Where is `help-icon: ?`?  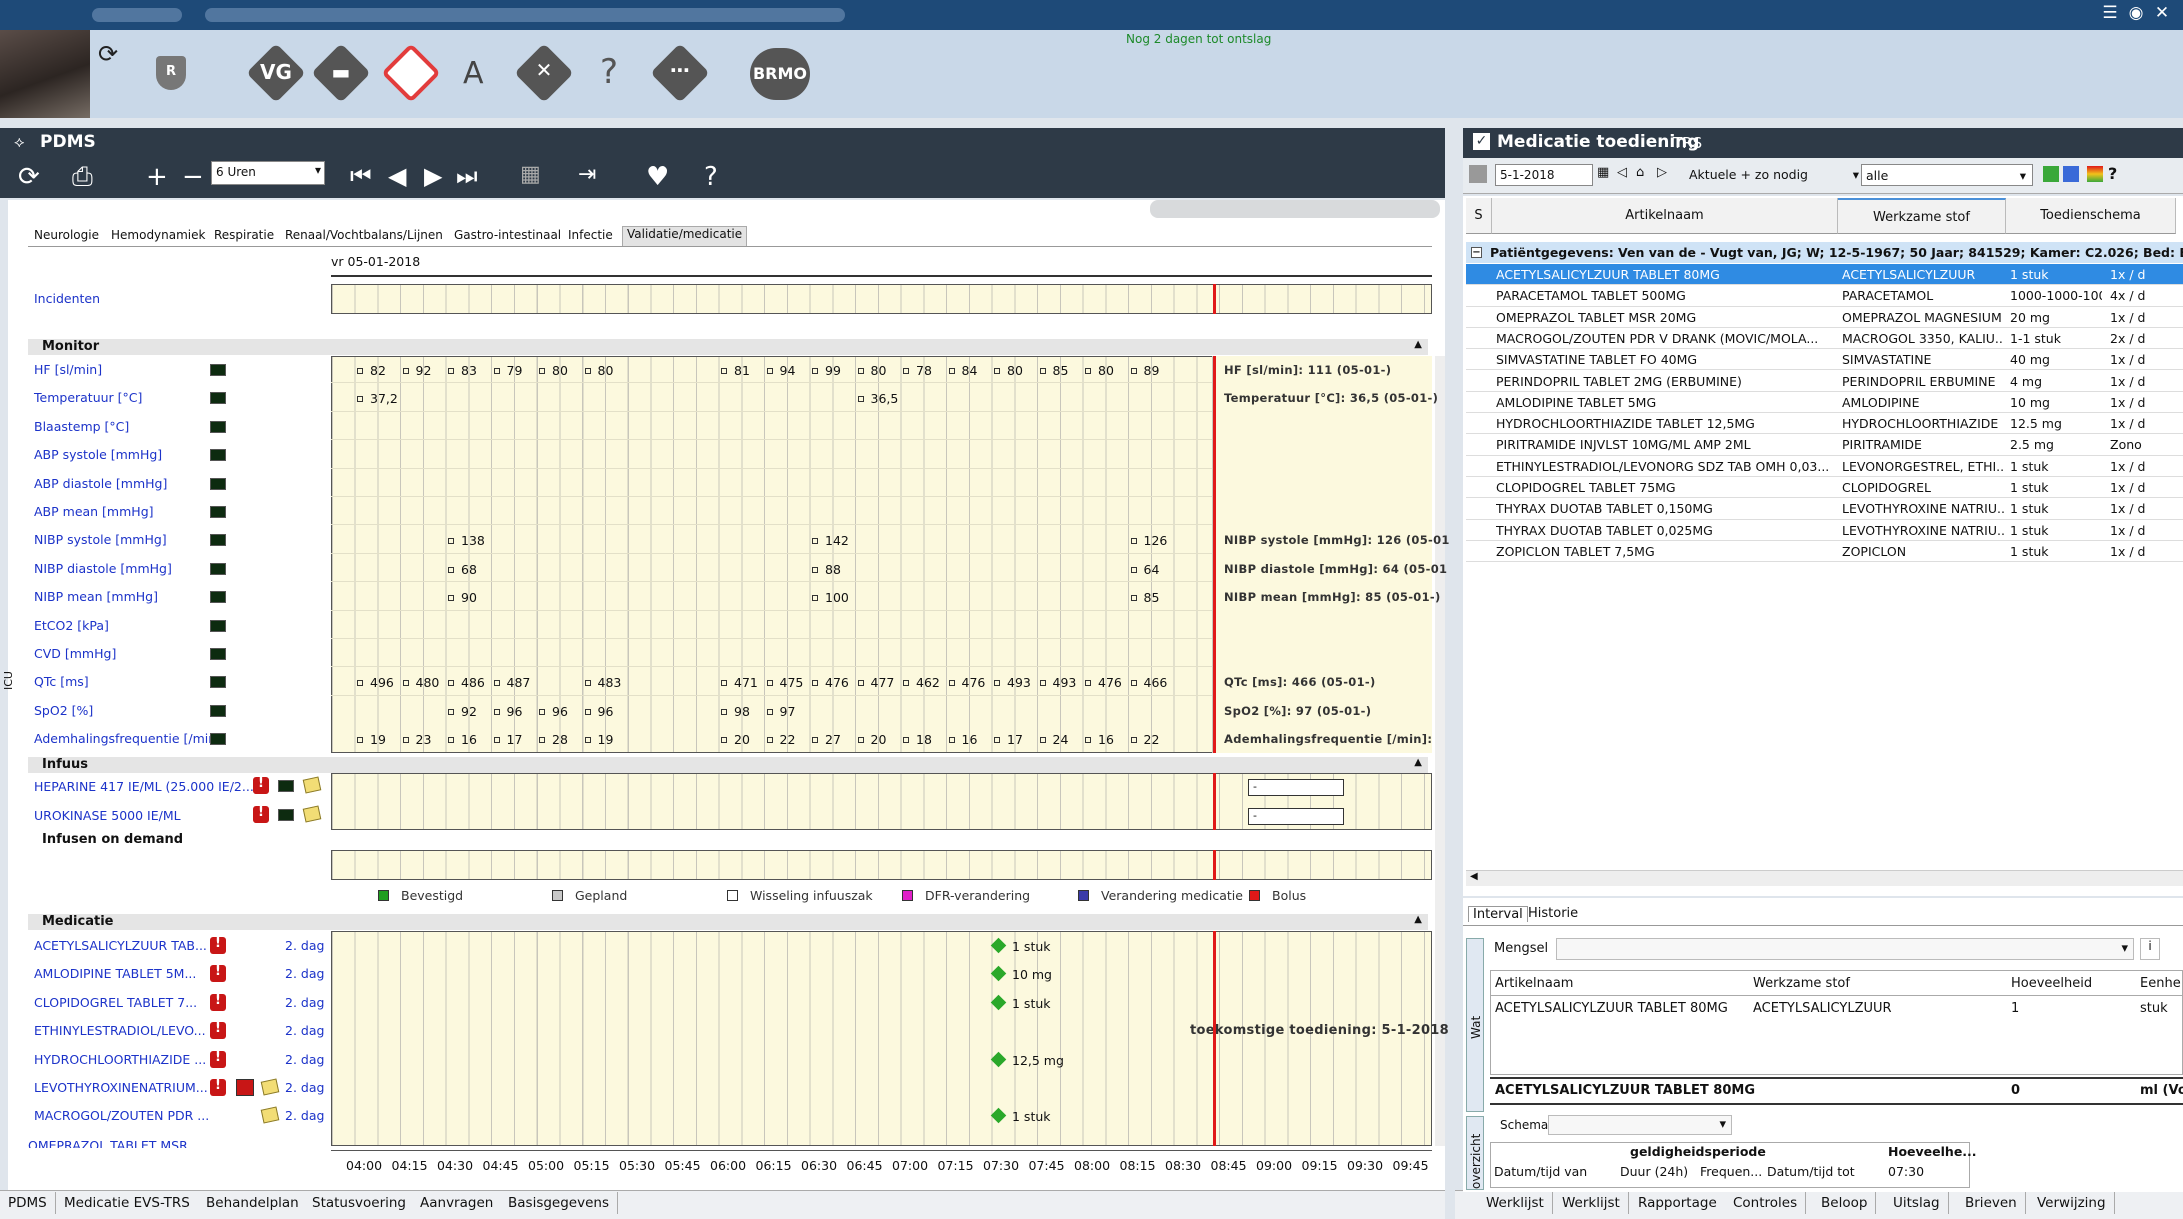
help-icon: ? is located at coordinates (2112, 173).